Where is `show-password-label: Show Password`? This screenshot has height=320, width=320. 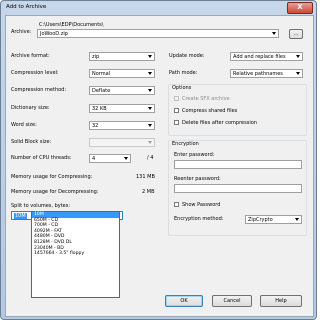
show-password-label: Show Password is located at coordinates (201, 205).